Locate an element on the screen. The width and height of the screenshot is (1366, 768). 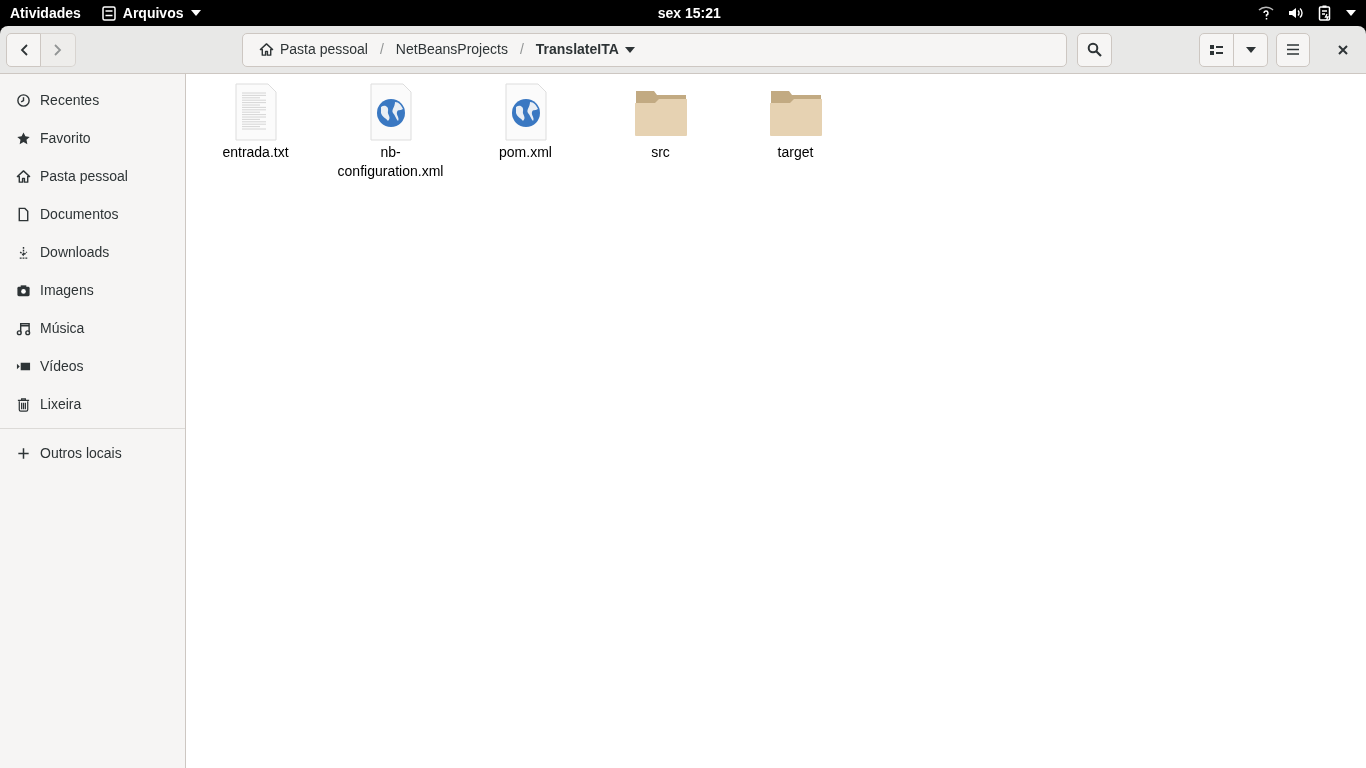
chevron-right-icon is located at coordinates (58, 49).